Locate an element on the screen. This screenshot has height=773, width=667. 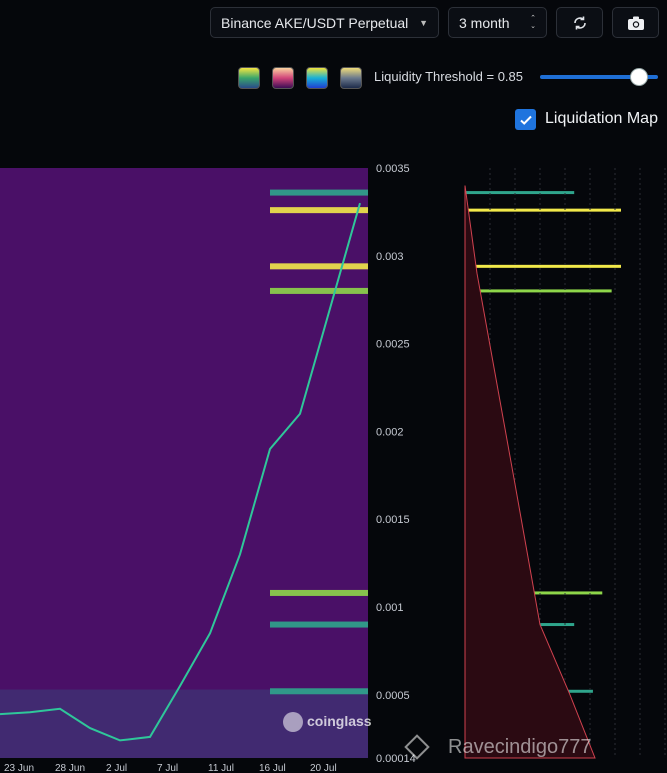
coinglass-logo-icon is located at coordinates (293, 722).